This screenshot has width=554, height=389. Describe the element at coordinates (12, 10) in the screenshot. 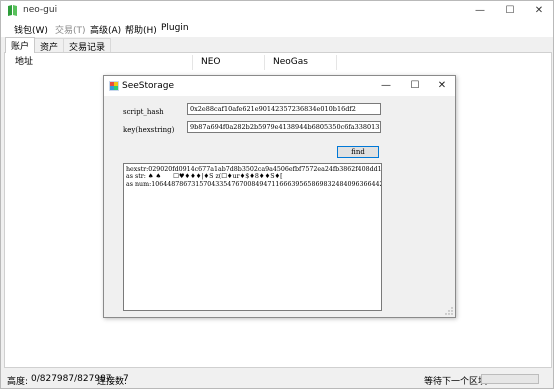

I see `neo-logo-icon` at that location.